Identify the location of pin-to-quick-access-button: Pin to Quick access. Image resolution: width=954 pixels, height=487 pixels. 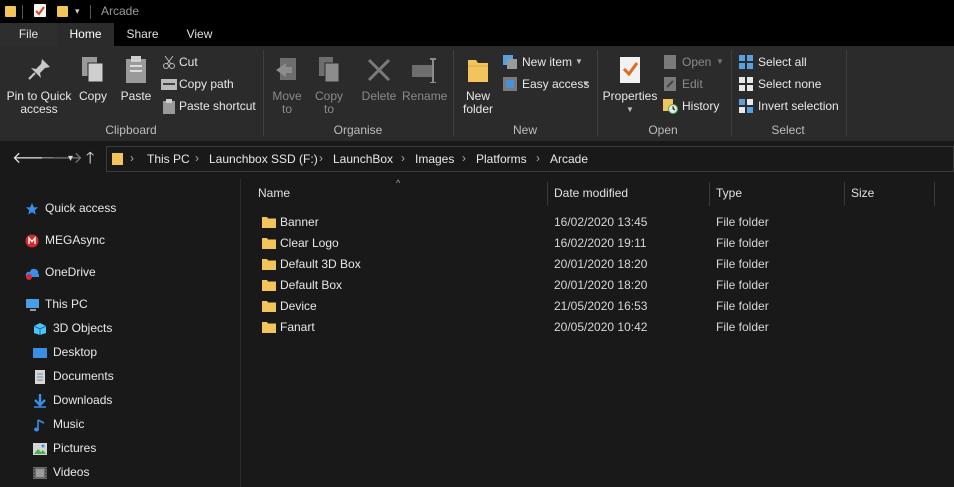
(39, 87).